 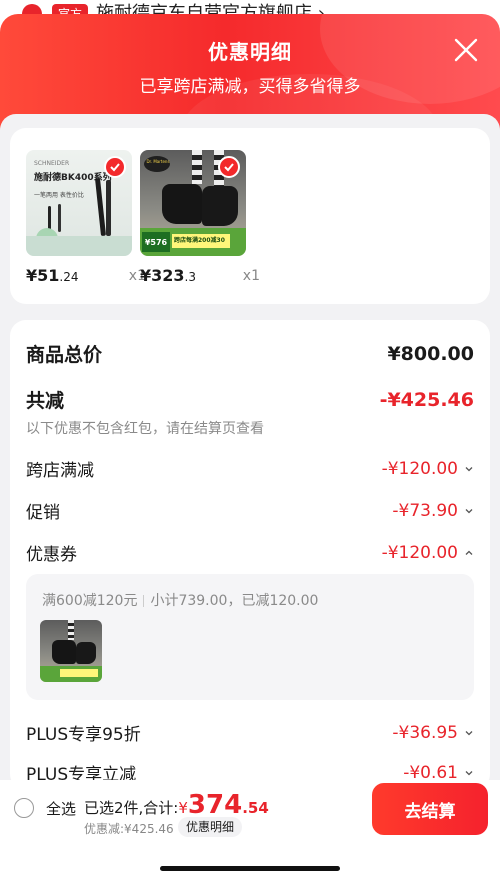 I want to click on discount-value: -¥0.61, so click(x=438, y=771).